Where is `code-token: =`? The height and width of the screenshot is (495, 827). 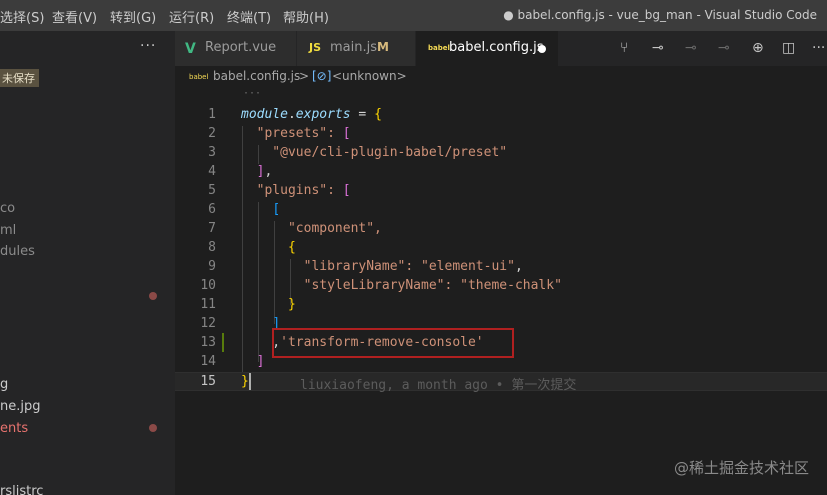 code-token: = is located at coordinates (362, 114).